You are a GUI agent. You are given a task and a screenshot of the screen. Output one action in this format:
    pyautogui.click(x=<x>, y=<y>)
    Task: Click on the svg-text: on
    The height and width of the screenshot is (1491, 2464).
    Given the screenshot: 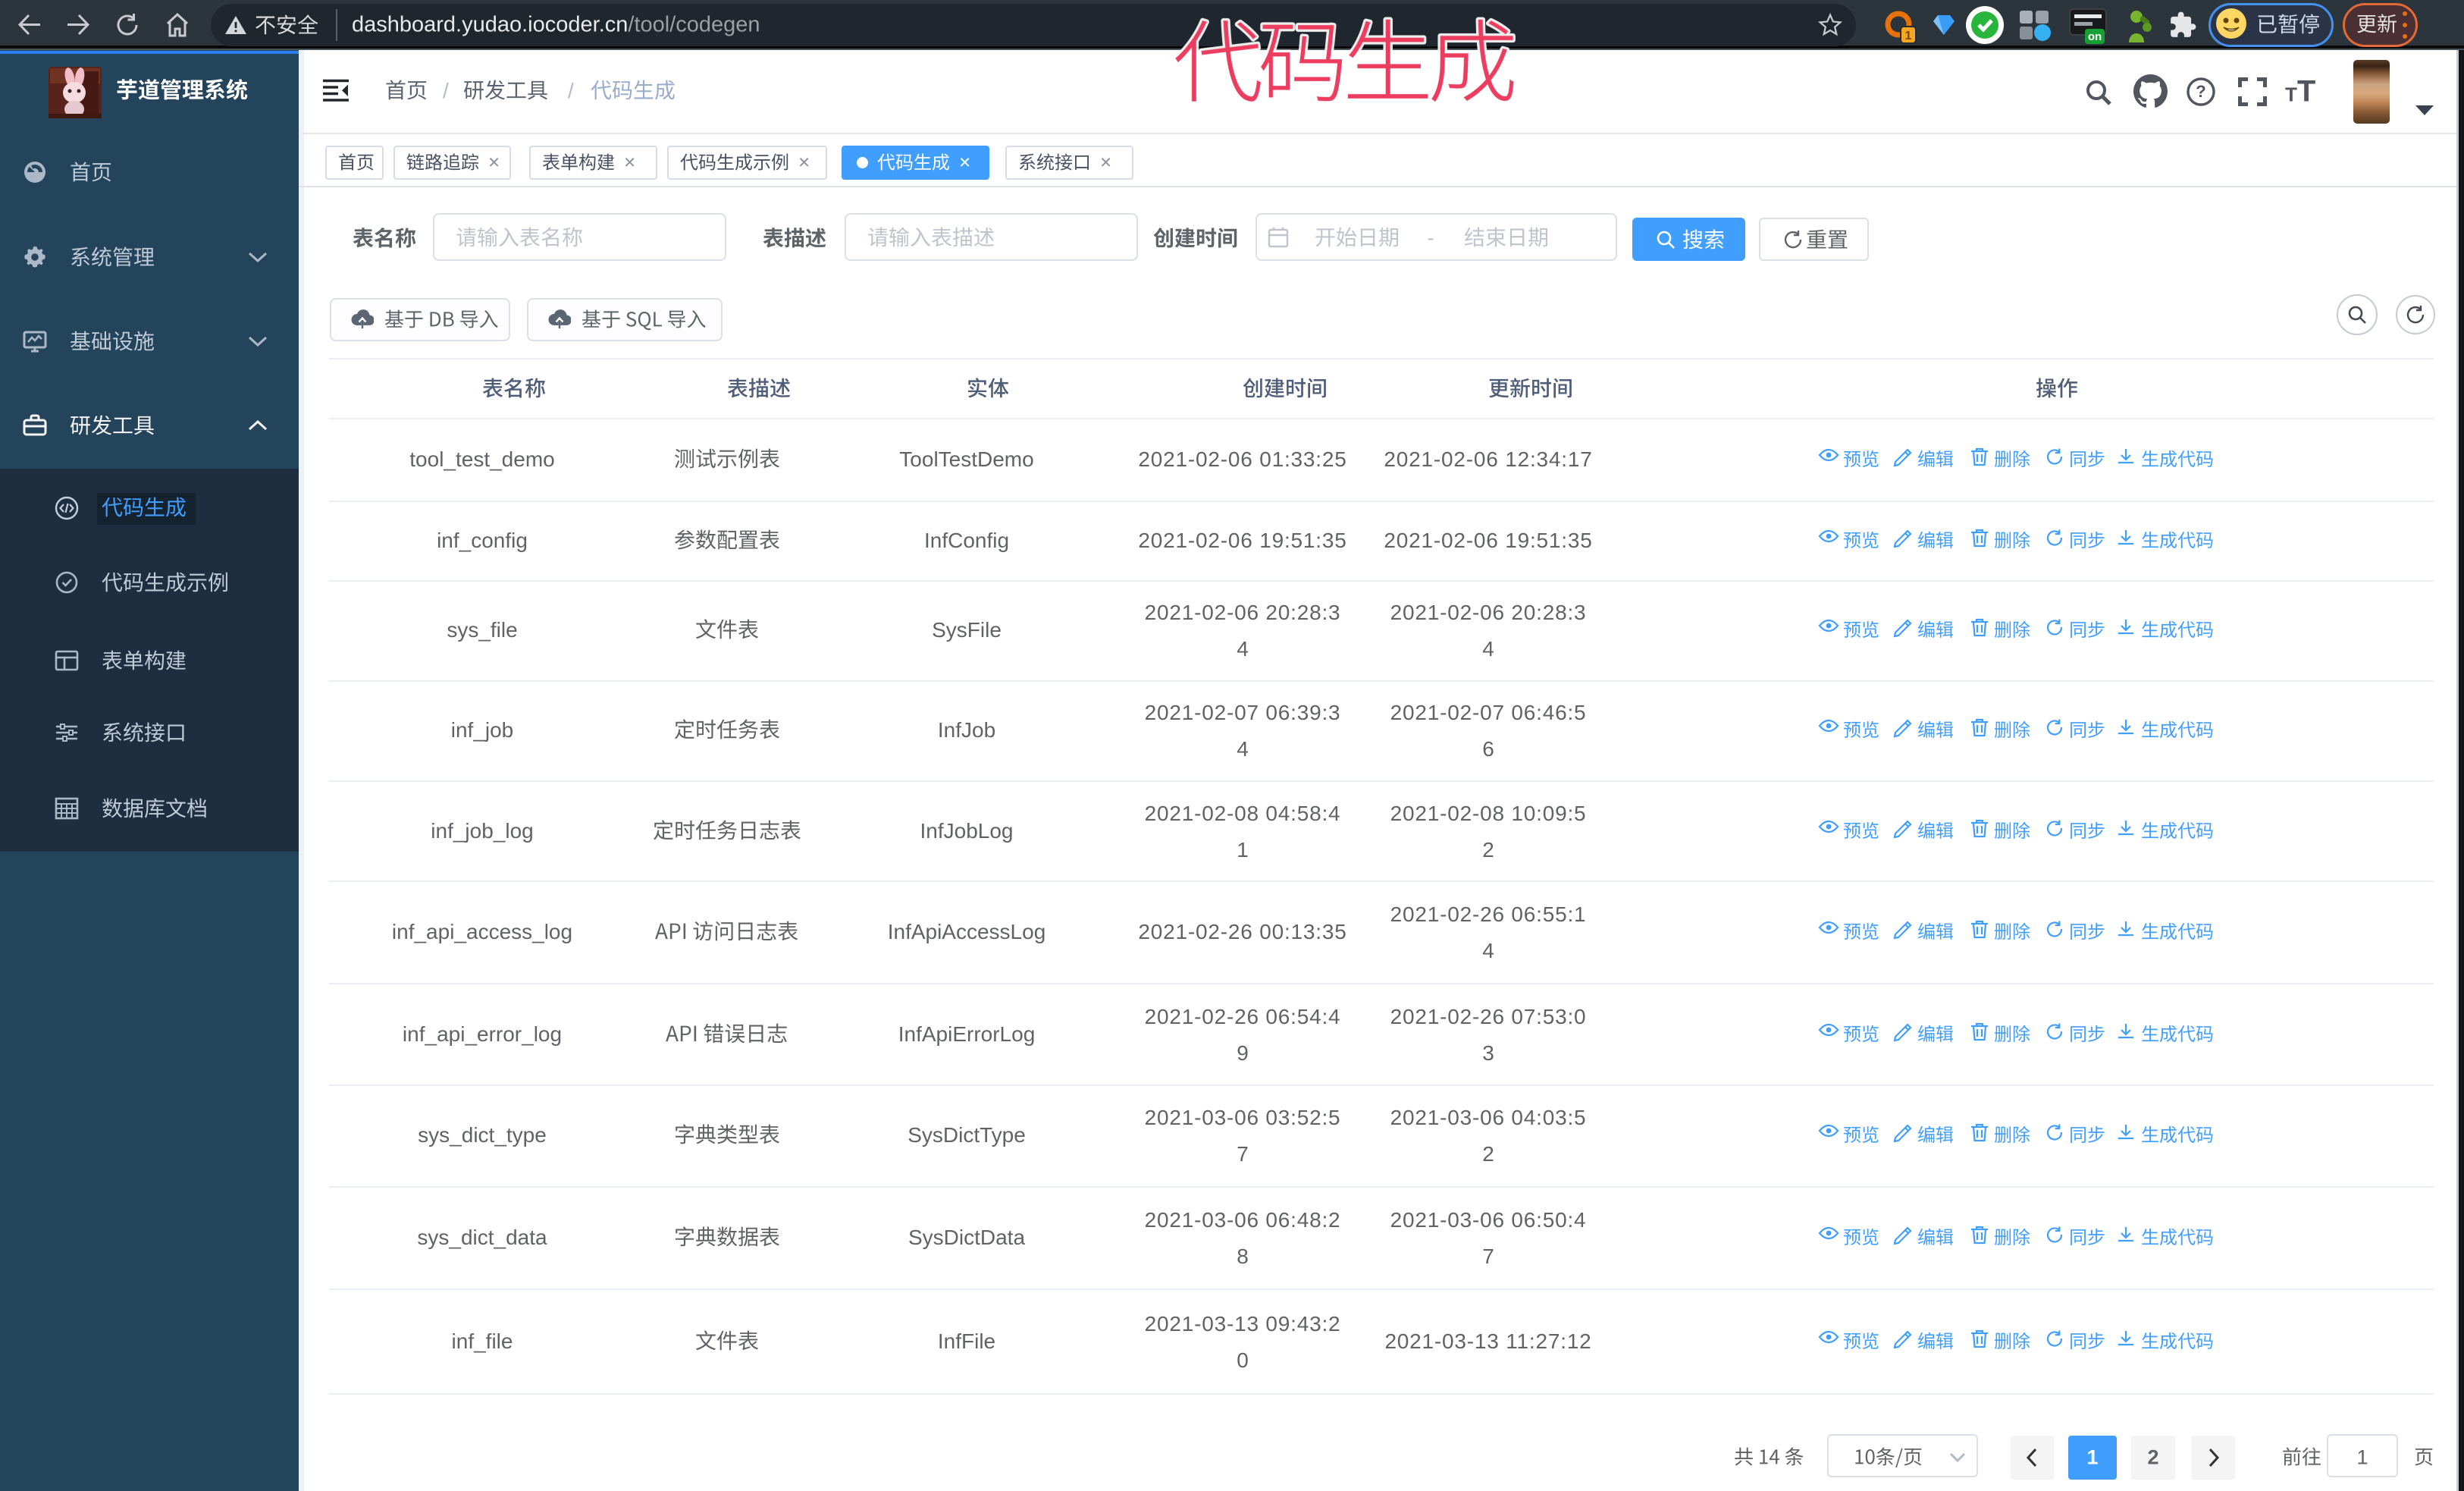 What is the action you would take?
    pyautogui.click(x=2095, y=36)
    